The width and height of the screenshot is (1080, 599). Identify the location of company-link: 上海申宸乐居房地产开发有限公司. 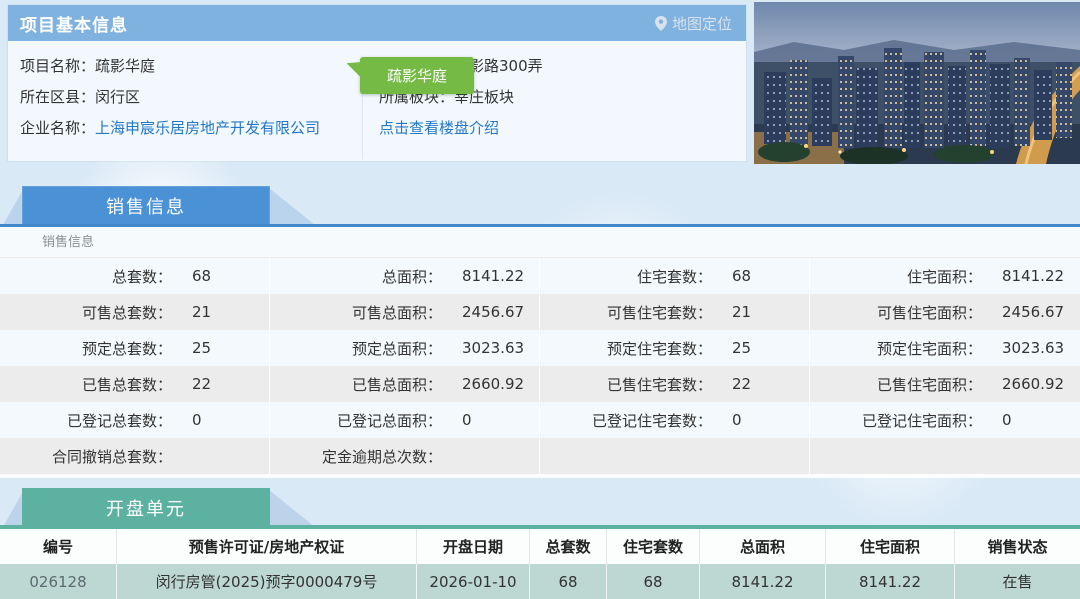
(207, 128).